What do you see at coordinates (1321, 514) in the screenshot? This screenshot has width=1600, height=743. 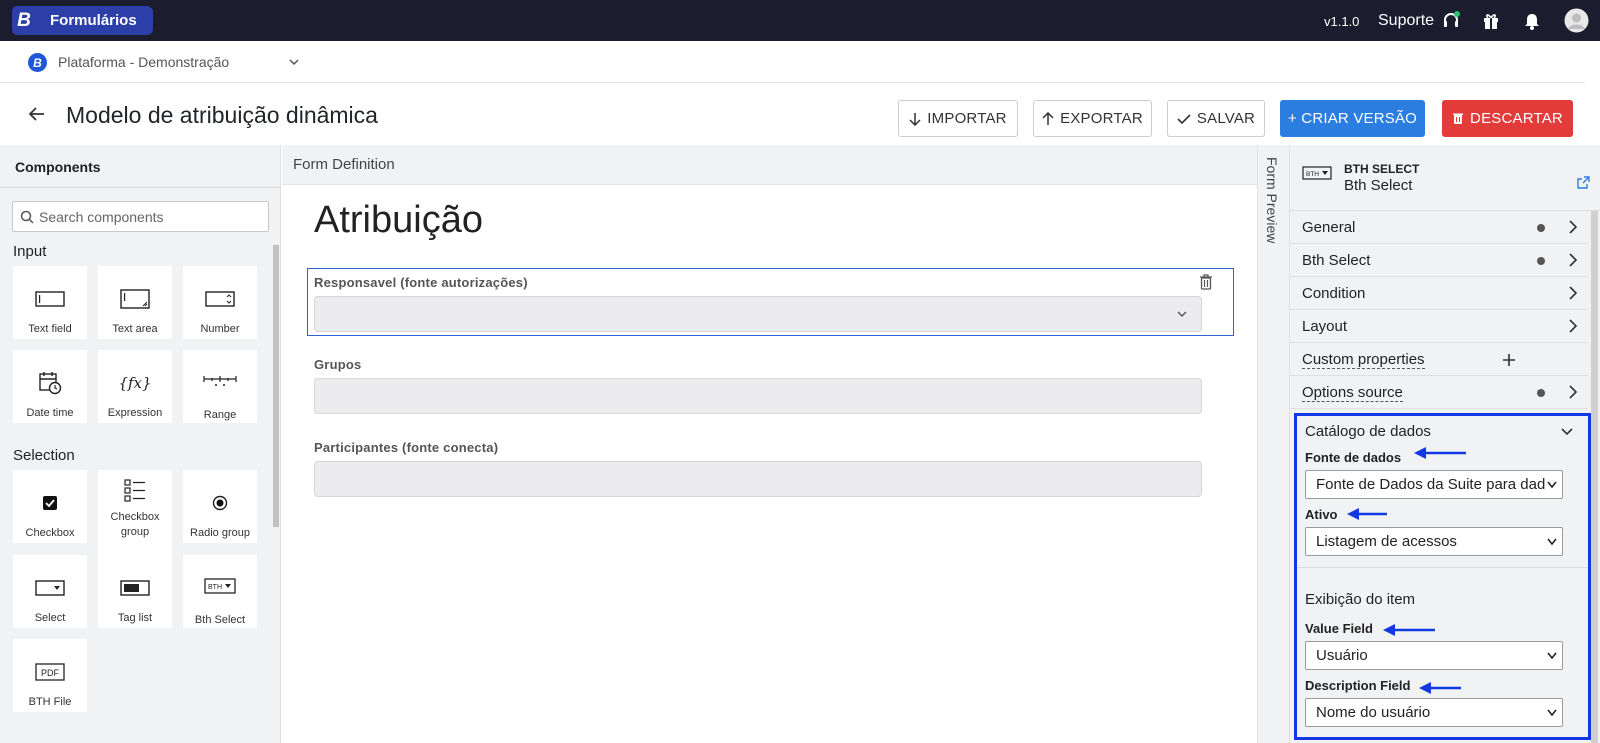 I see `active-label: Ativo` at bounding box center [1321, 514].